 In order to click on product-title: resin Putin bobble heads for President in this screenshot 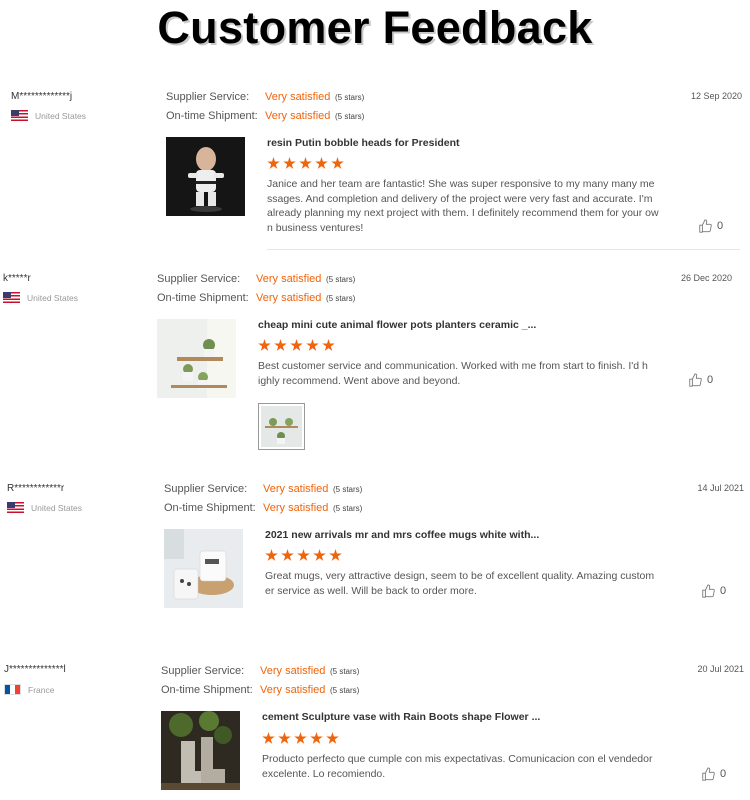, I will do `click(363, 143)`.